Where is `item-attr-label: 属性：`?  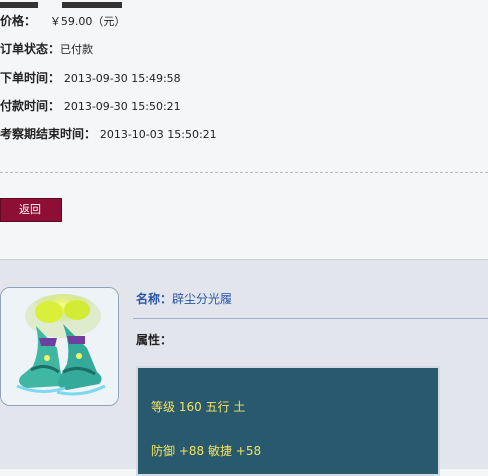 item-attr-label: 属性： is located at coordinates (154, 340).